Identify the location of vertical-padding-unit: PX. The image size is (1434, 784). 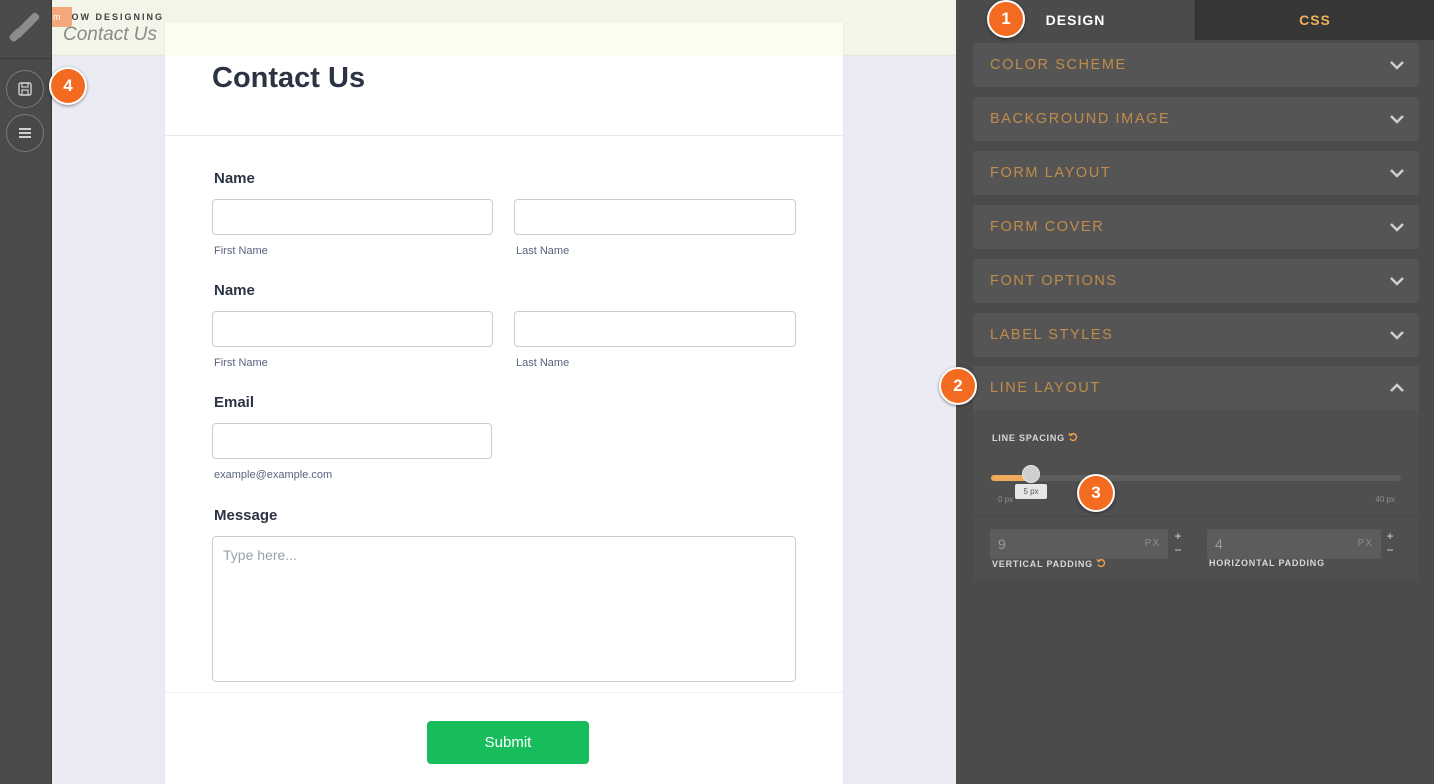
(1152, 543).